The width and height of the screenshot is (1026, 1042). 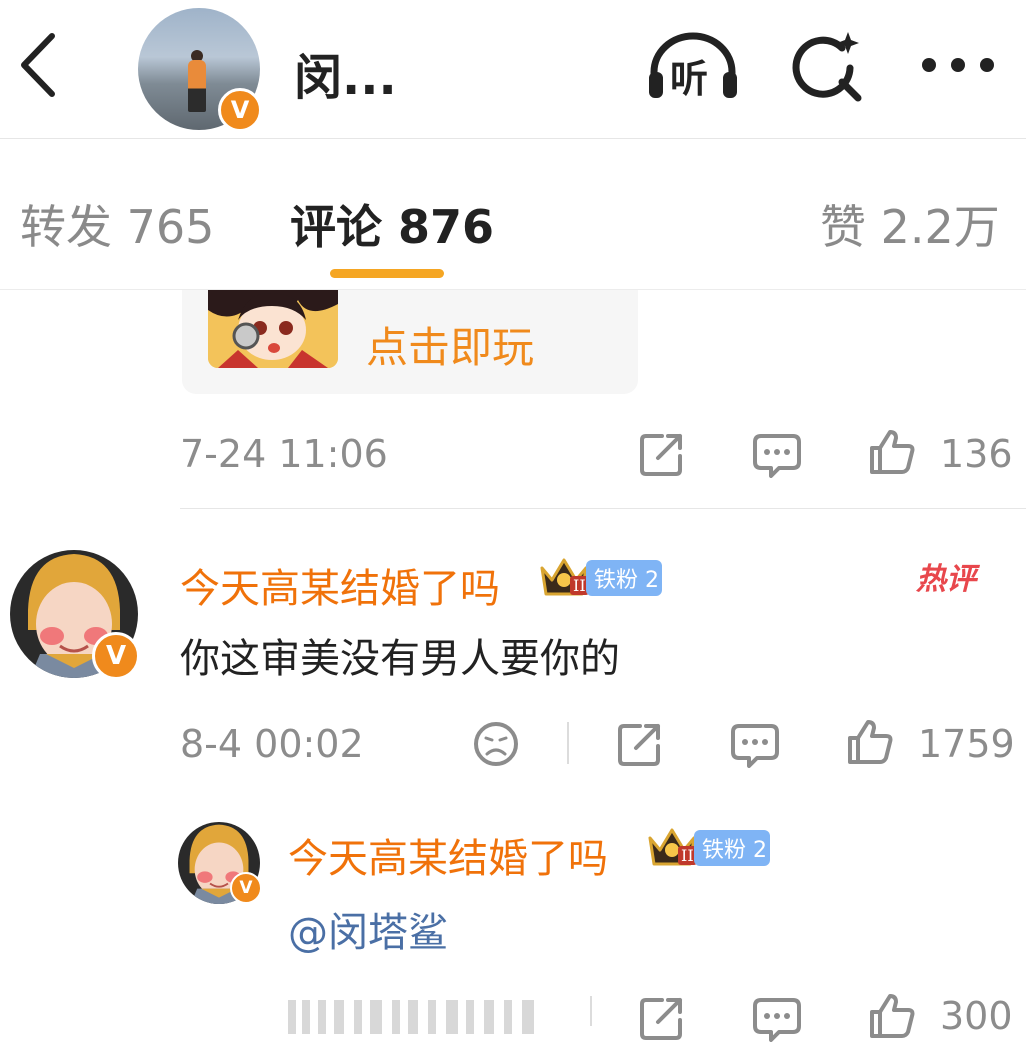 What do you see at coordinates (448, 855) in the screenshot?
I see `reply-username: 今天高某结婚了吗` at bounding box center [448, 855].